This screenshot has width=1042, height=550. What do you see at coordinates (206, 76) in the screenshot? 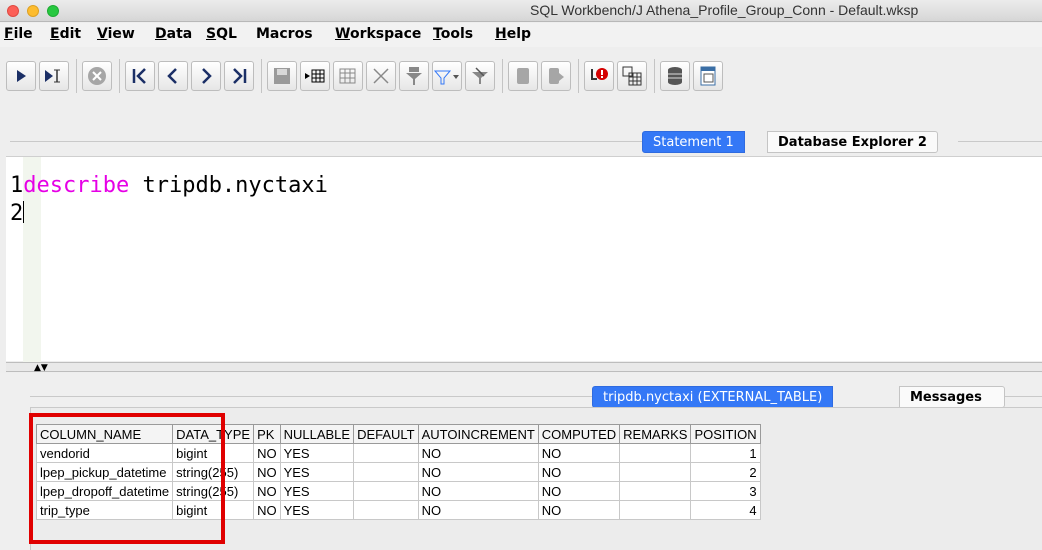
I see `next-row-button` at bounding box center [206, 76].